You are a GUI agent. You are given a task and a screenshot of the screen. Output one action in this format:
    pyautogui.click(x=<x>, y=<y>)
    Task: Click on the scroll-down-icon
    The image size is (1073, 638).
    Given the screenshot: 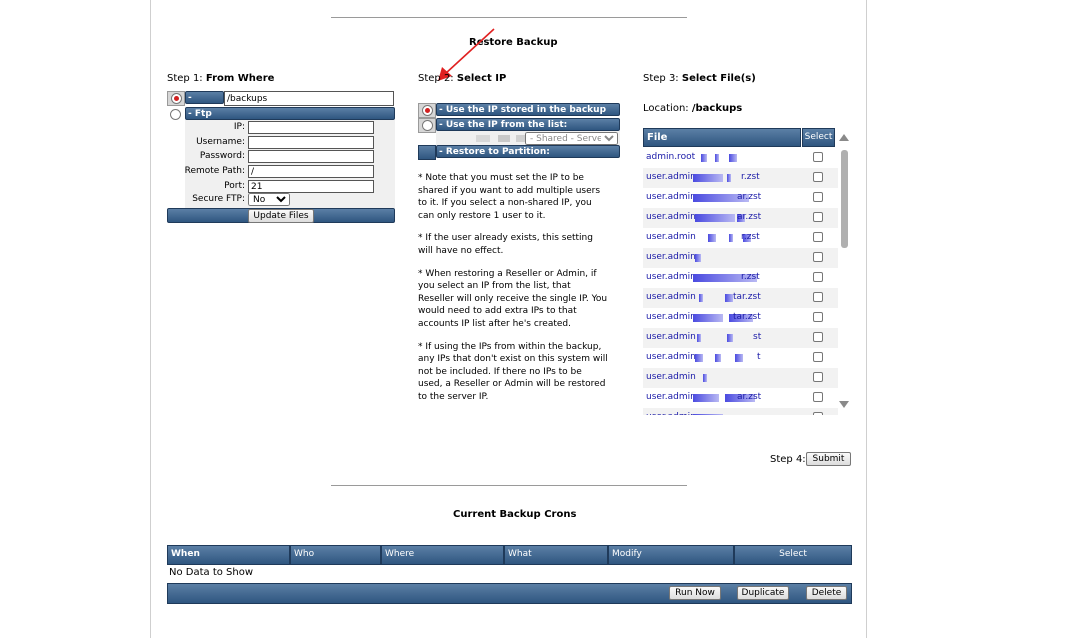 What is the action you would take?
    pyautogui.click(x=844, y=404)
    